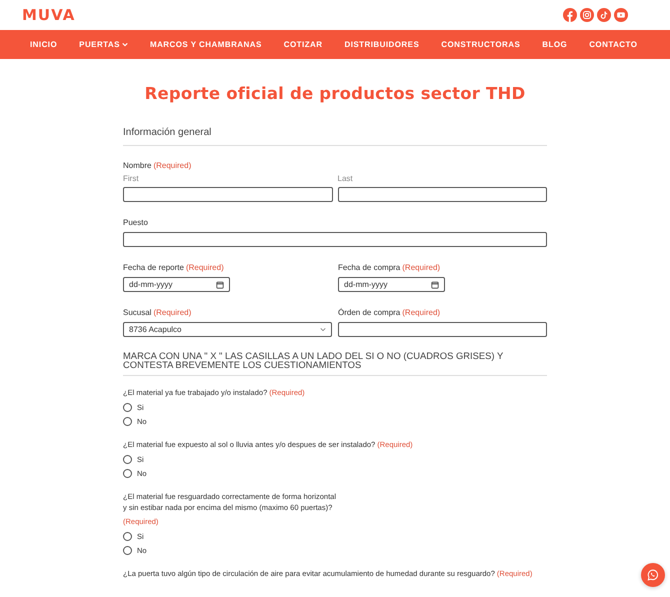  What do you see at coordinates (335, 363) in the screenshot?
I see `section-heading: MARCA CON UNA " X " LAS CASILLAS A UN LADO DEL SI O NO (CUADROS GRISES) Y CONTESTA BREVEMENTE LOS CUESTIONAMIENTOS` at bounding box center [335, 363].